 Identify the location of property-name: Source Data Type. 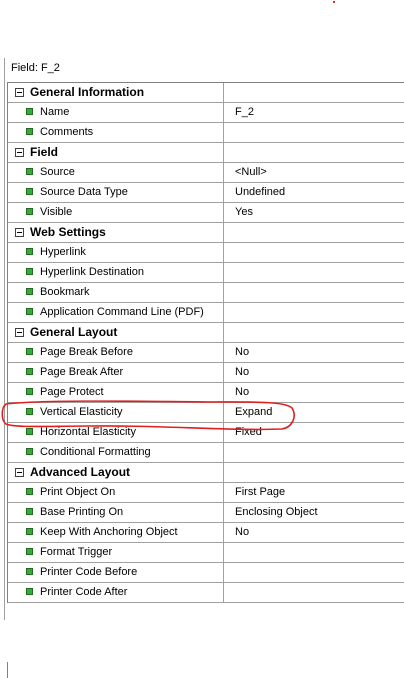
(84, 192).